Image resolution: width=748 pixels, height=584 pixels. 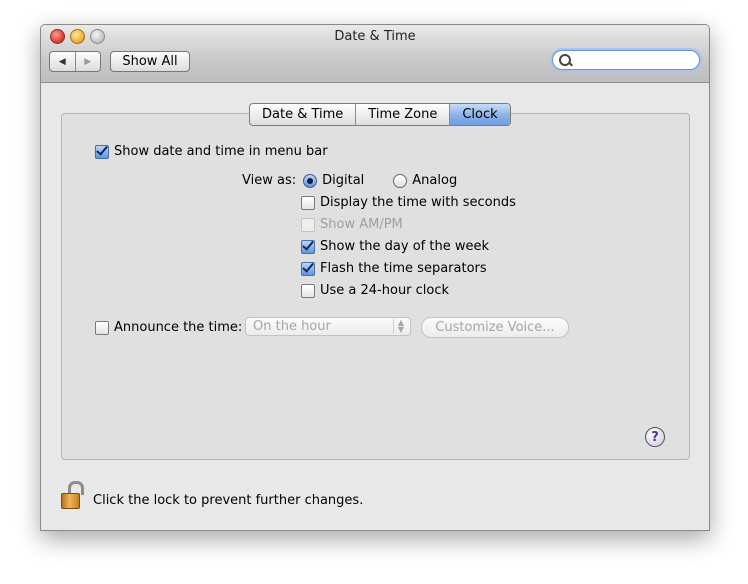 What do you see at coordinates (62, 61) in the screenshot?
I see `back-arrow-icon: ◀` at bounding box center [62, 61].